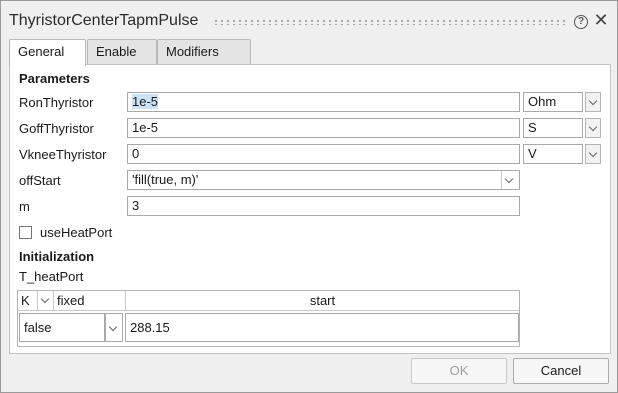 The width and height of the screenshot is (618, 393). What do you see at coordinates (51, 276) in the screenshot?
I see `t-heat-port-label: T_heatPort` at bounding box center [51, 276].